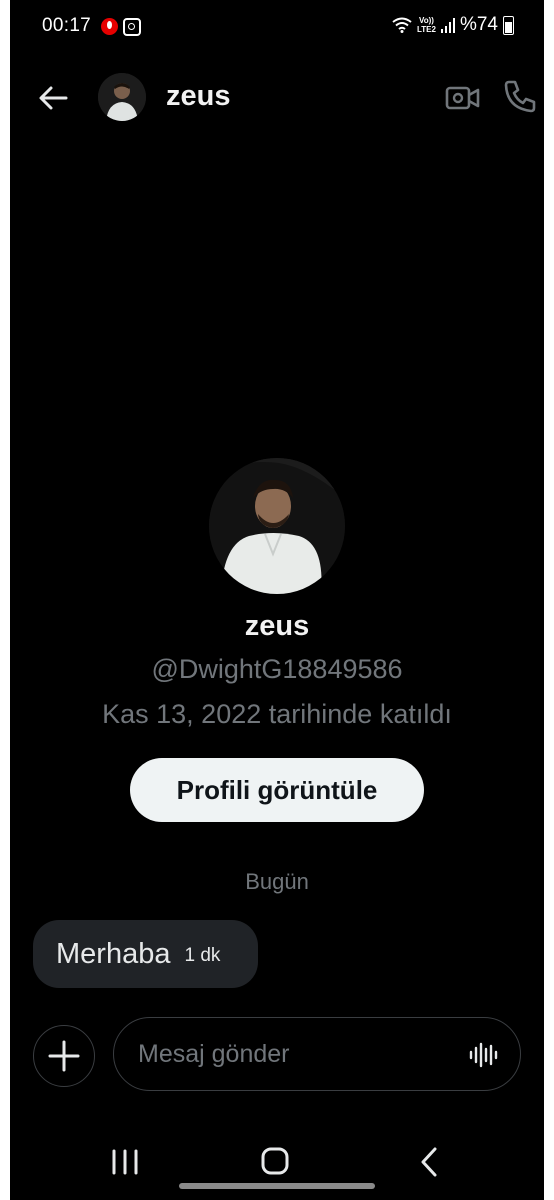 The image size is (554, 1200). Describe the element at coordinates (198, 96) in the screenshot. I see `contact-name: zeus` at that location.